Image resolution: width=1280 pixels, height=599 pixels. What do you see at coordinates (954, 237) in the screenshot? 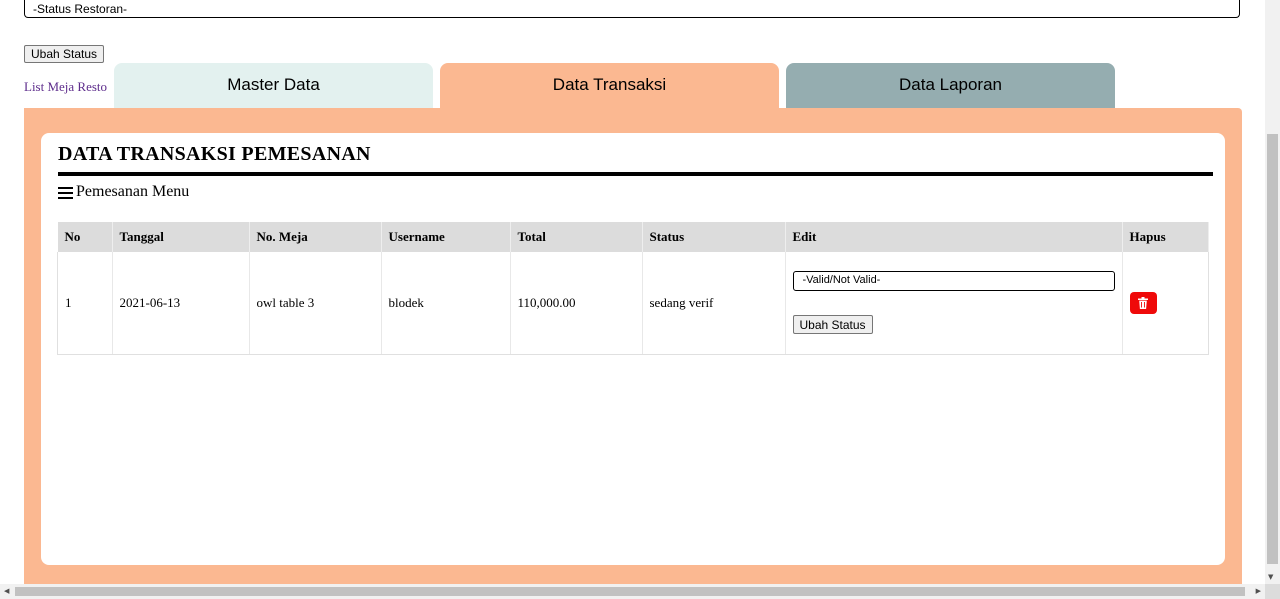
I see `col-edit: Edit` at bounding box center [954, 237].